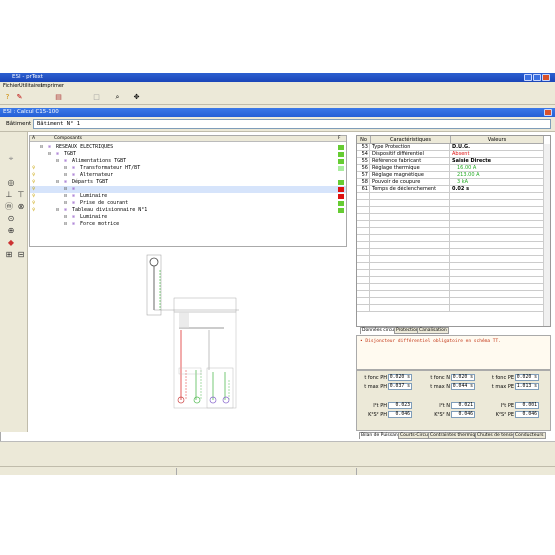 The image size is (555, 555). What do you see at coordinates (188, 203) in the screenshot?
I see `tree-row: ♀ ⊟ ⊗ Prise de courant` at bounding box center [188, 203].